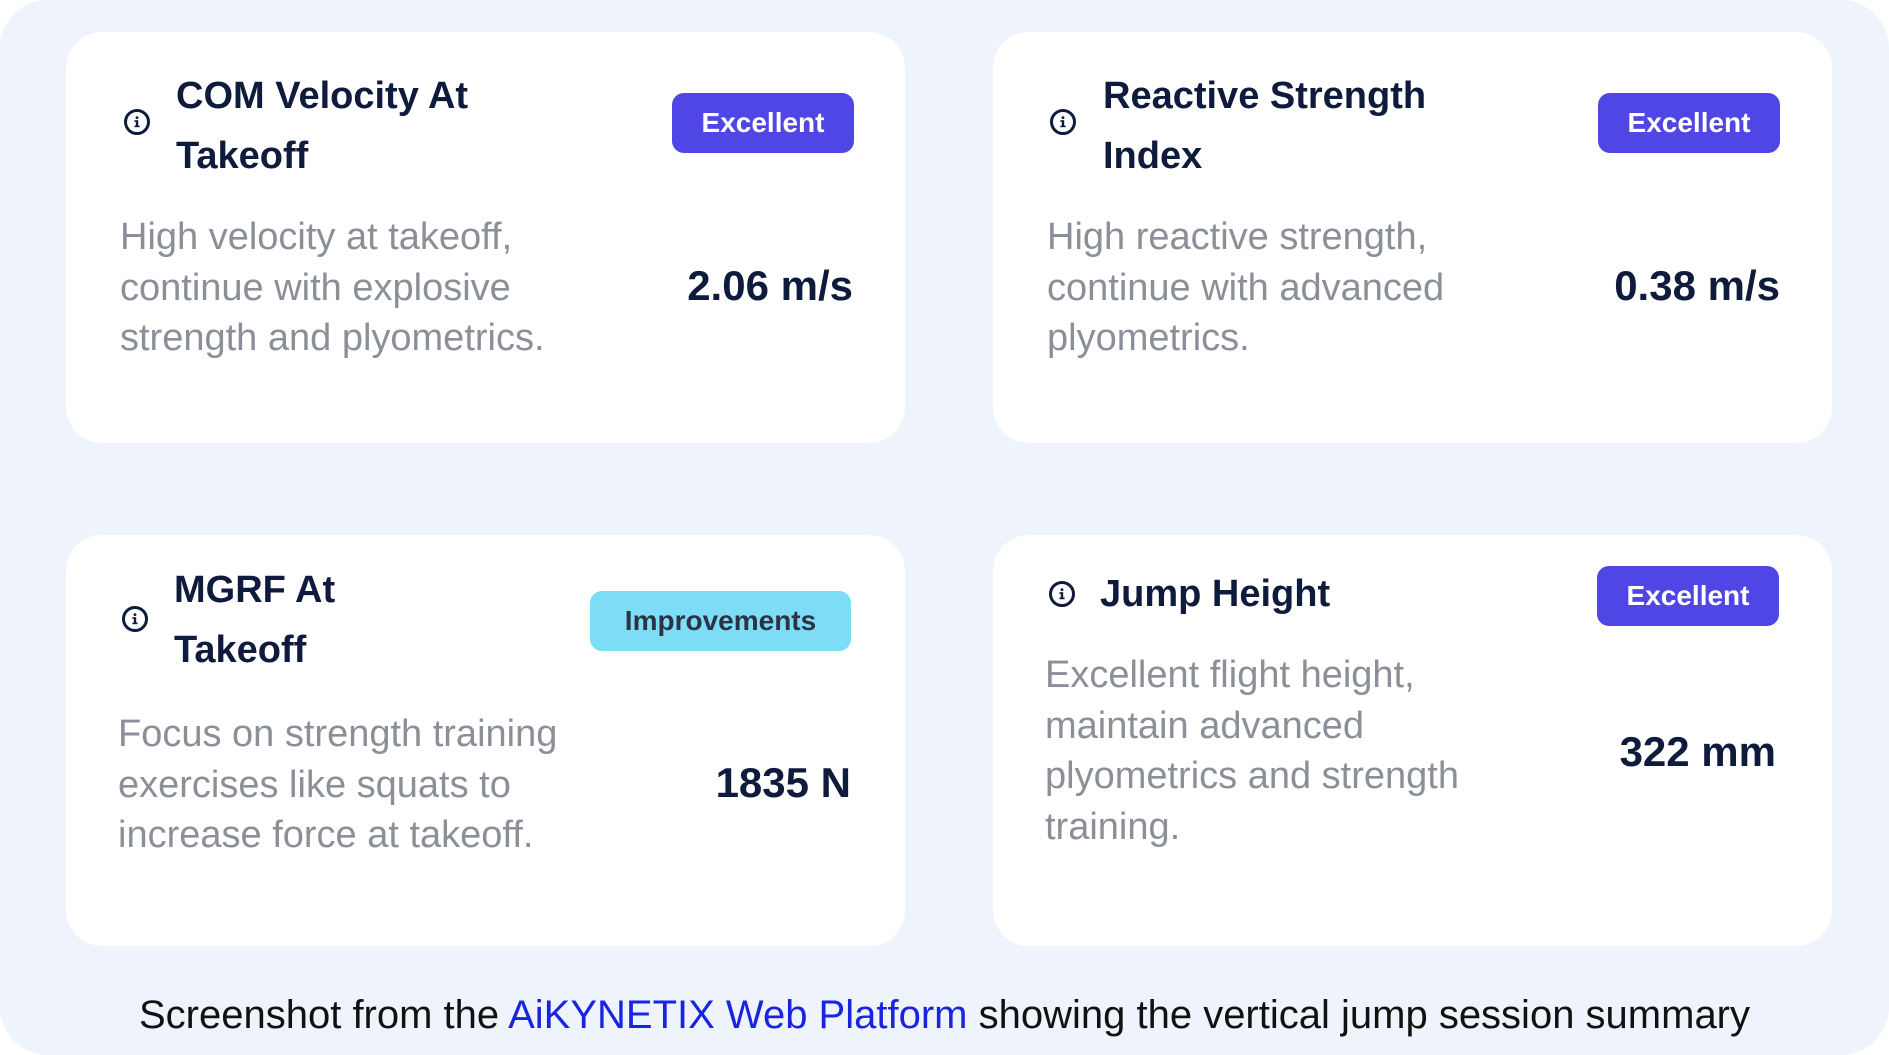 Image resolution: width=1889 pixels, height=1055 pixels. I want to click on metric-value: 0.38 m/s, so click(1697, 285).